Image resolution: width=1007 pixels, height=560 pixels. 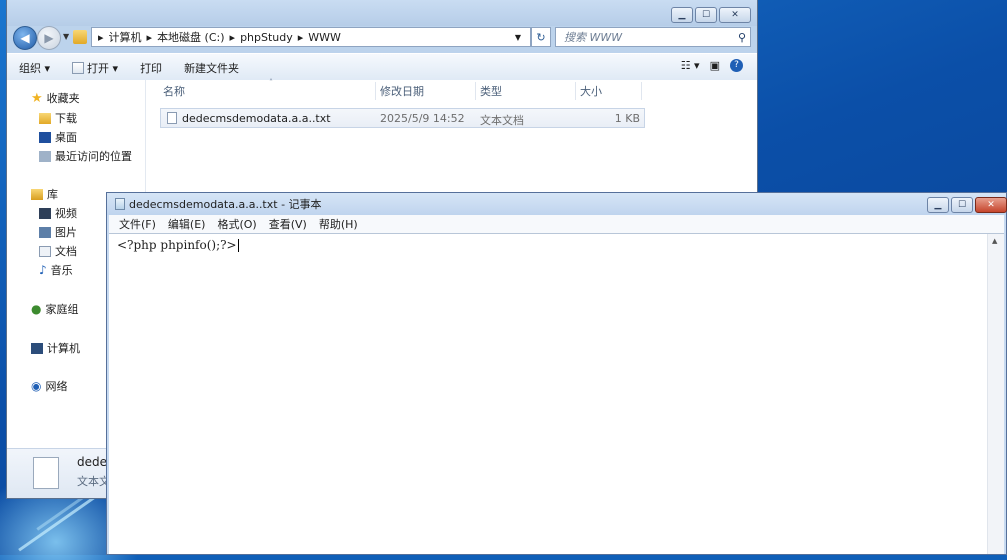 What do you see at coordinates (491, 91) in the screenshot?
I see `column-header-type: 类型` at bounding box center [491, 91].